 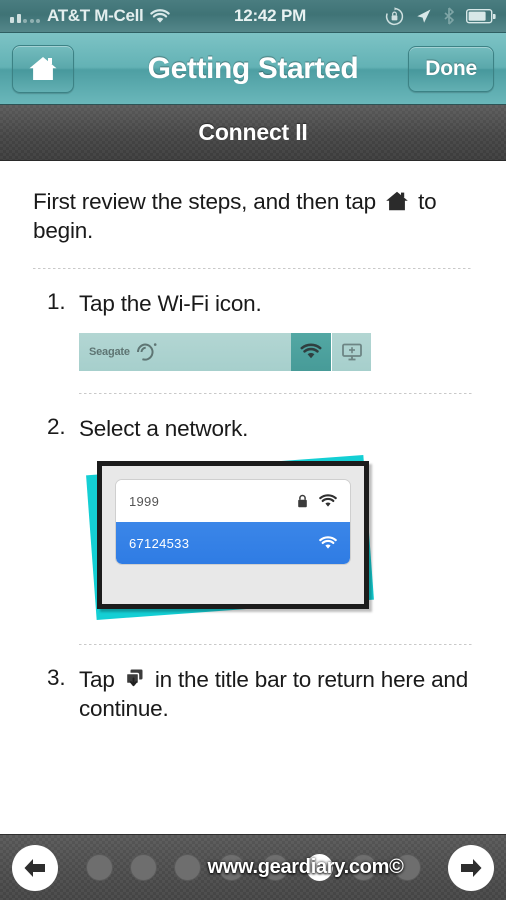 What do you see at coordinates (185, 351) in the screenshot?
I see `seagate-brand-area: Seagate` at bounding box center [185, 351].